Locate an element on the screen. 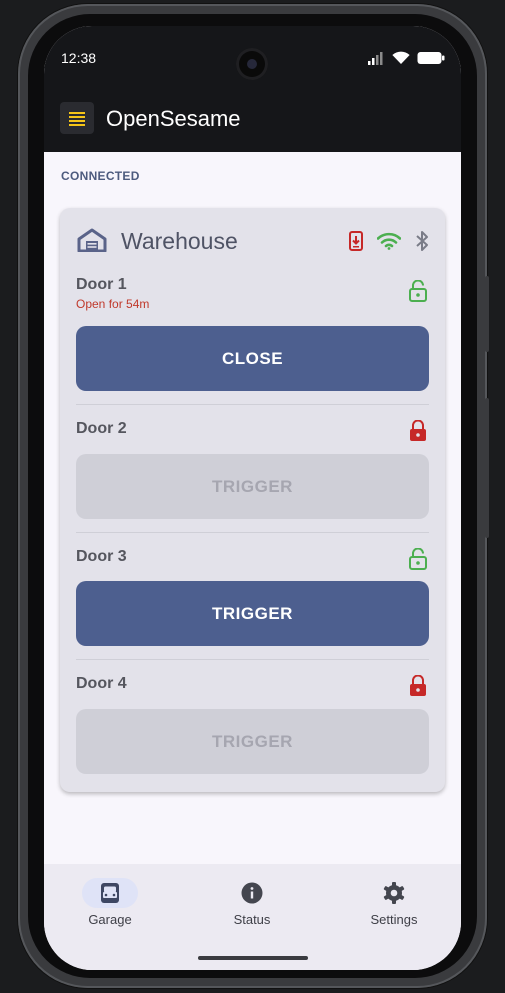 Image resolution: width=505 pixels, height=993 pixels. location-name: Warehouse is located at coordinates (179, 241).